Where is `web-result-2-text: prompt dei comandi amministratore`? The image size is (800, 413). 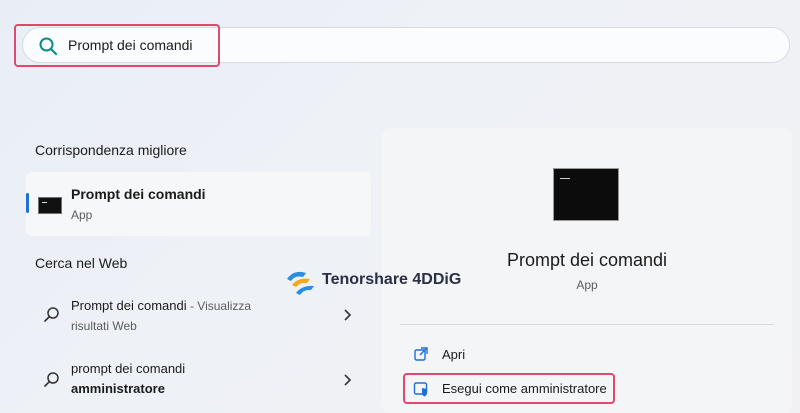
web-result-2-text: prompt dei comandi amministratore is located at coordinates (128, 379).